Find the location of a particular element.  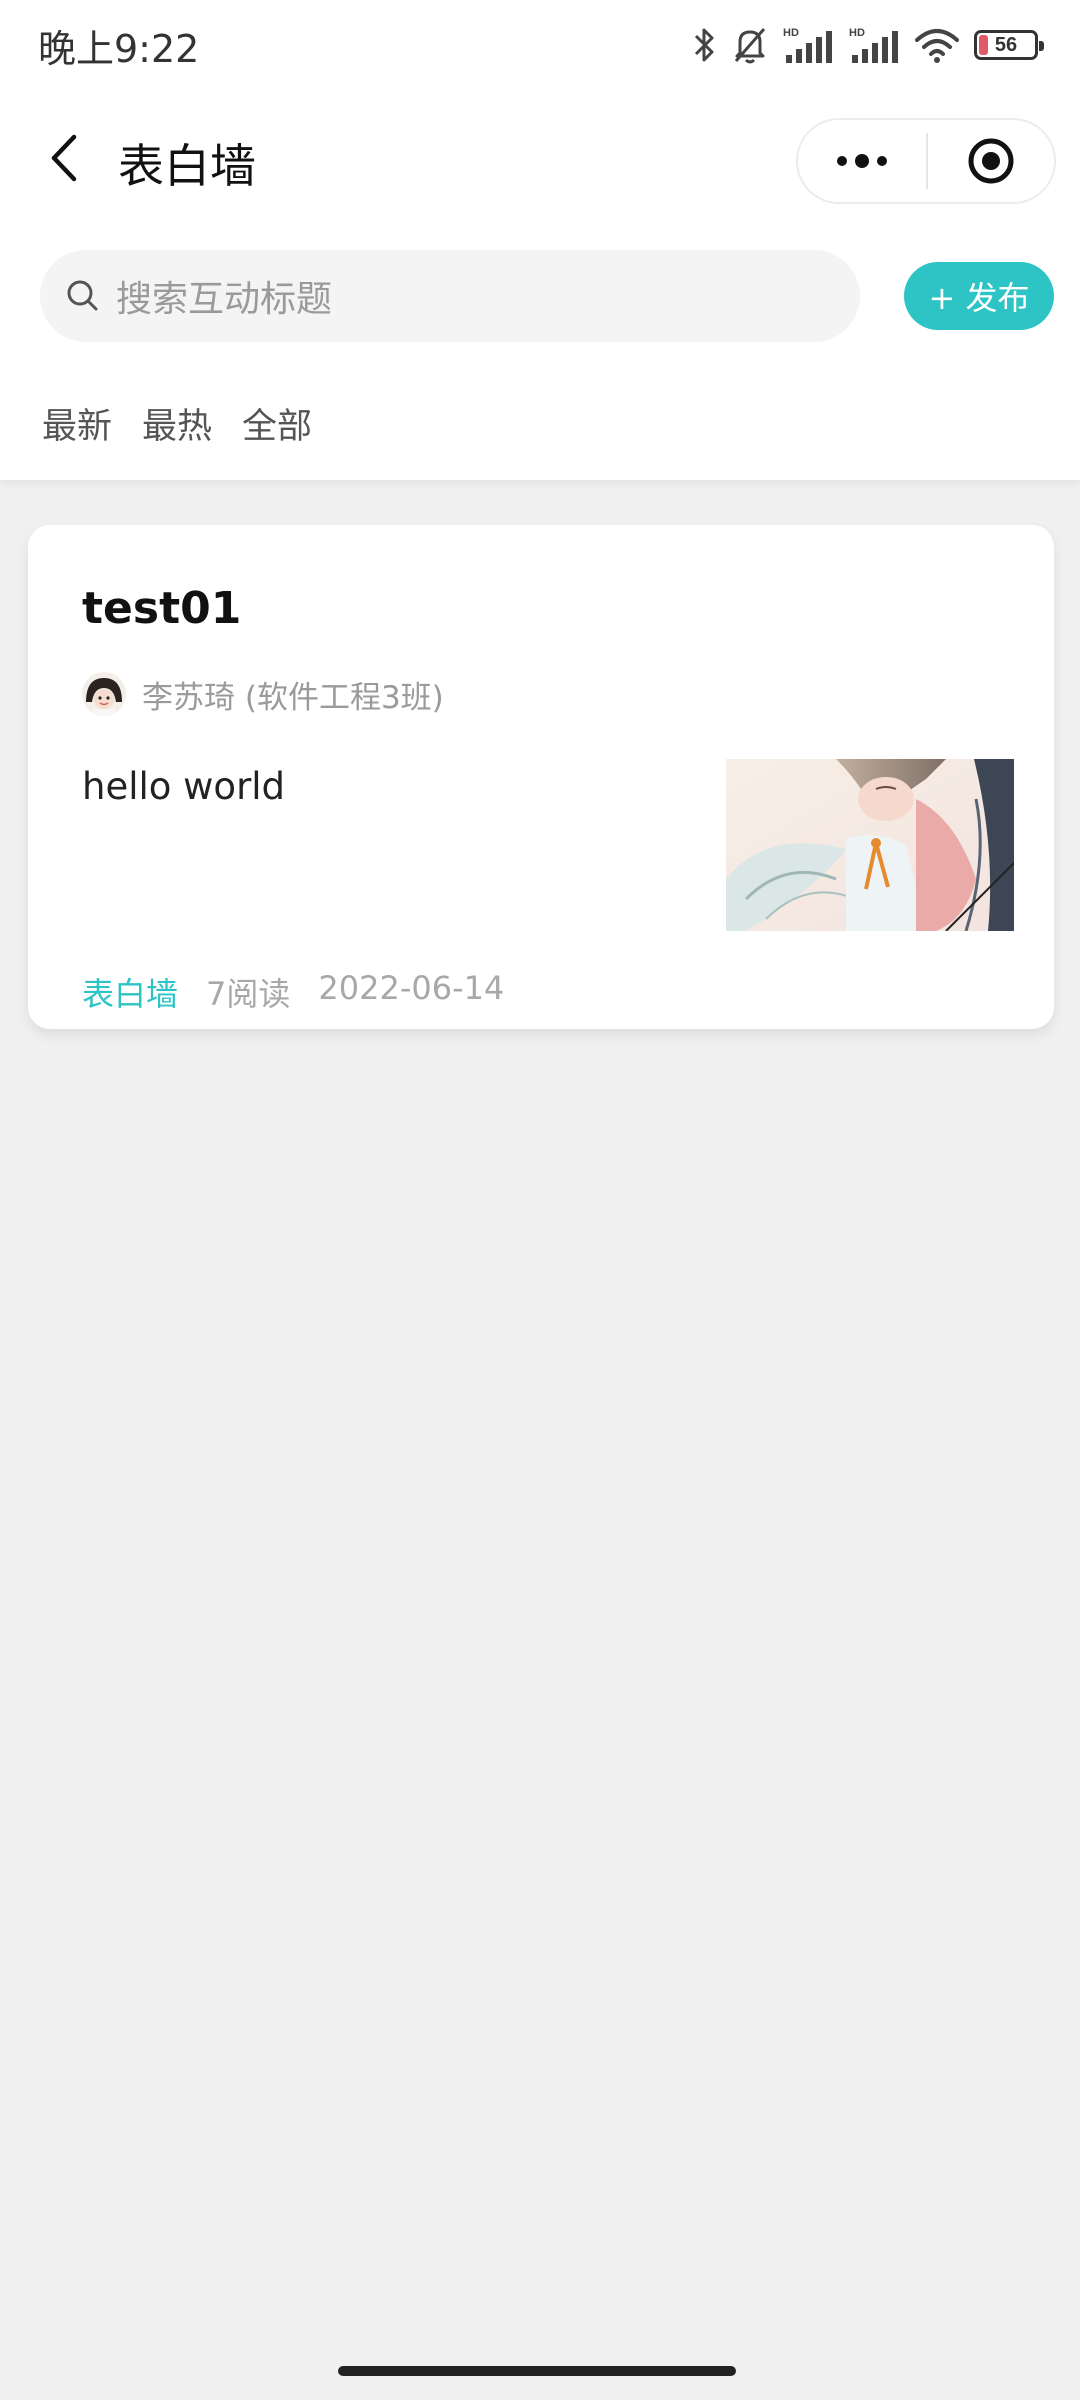

mini-program-capsule is located at coordinates (926, 161).